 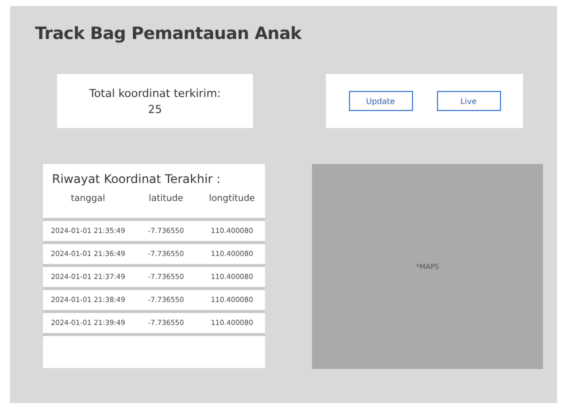 I want to click on total-label: Total koordinat terkirim:, so click(x=155, y=93).